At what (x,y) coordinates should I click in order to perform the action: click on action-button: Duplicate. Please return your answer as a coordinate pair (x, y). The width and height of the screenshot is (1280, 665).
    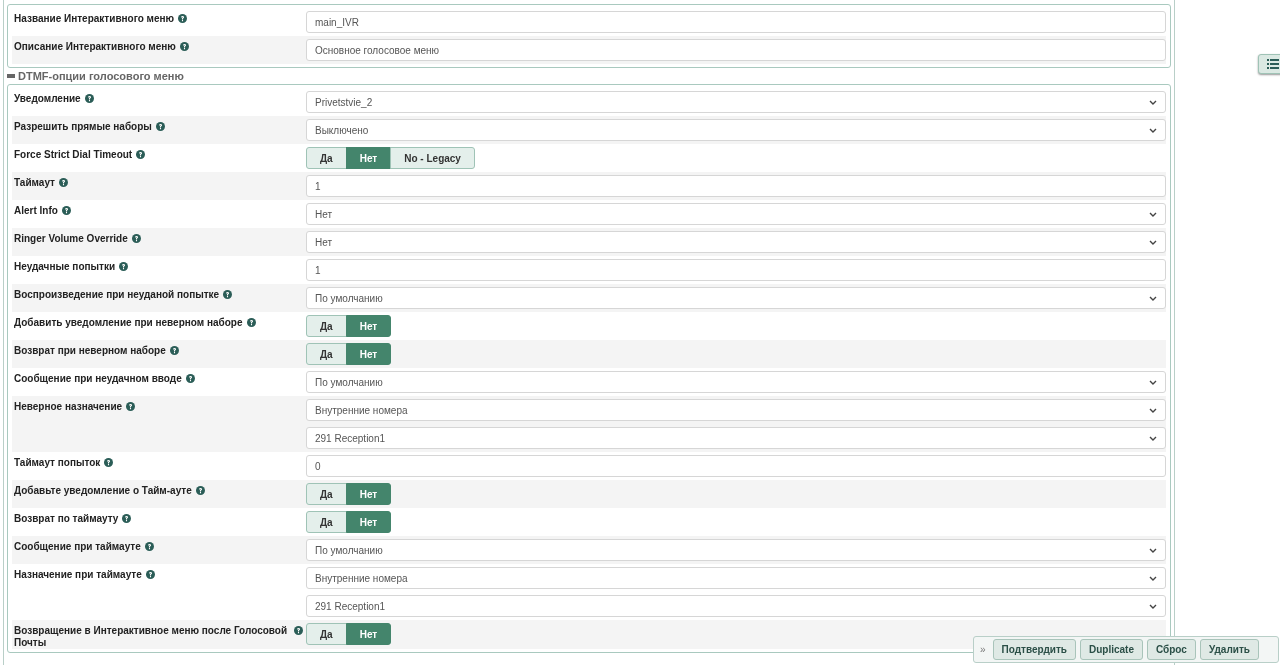
    Looking at the image, I should click on (1111, 649).